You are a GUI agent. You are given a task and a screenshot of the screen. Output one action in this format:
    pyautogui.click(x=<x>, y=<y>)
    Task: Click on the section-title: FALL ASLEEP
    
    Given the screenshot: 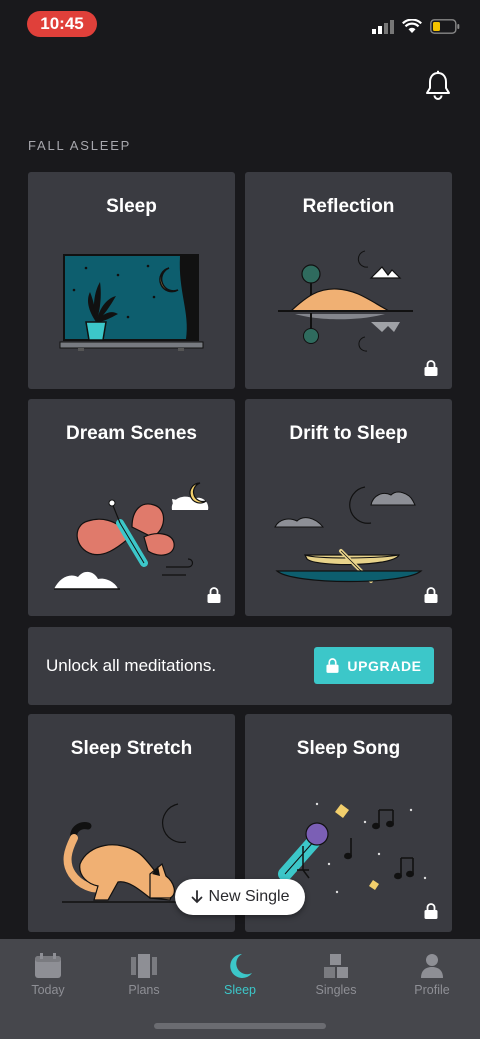 What is the action you would take?
    pyautogui.click(x=80, y=145)
    